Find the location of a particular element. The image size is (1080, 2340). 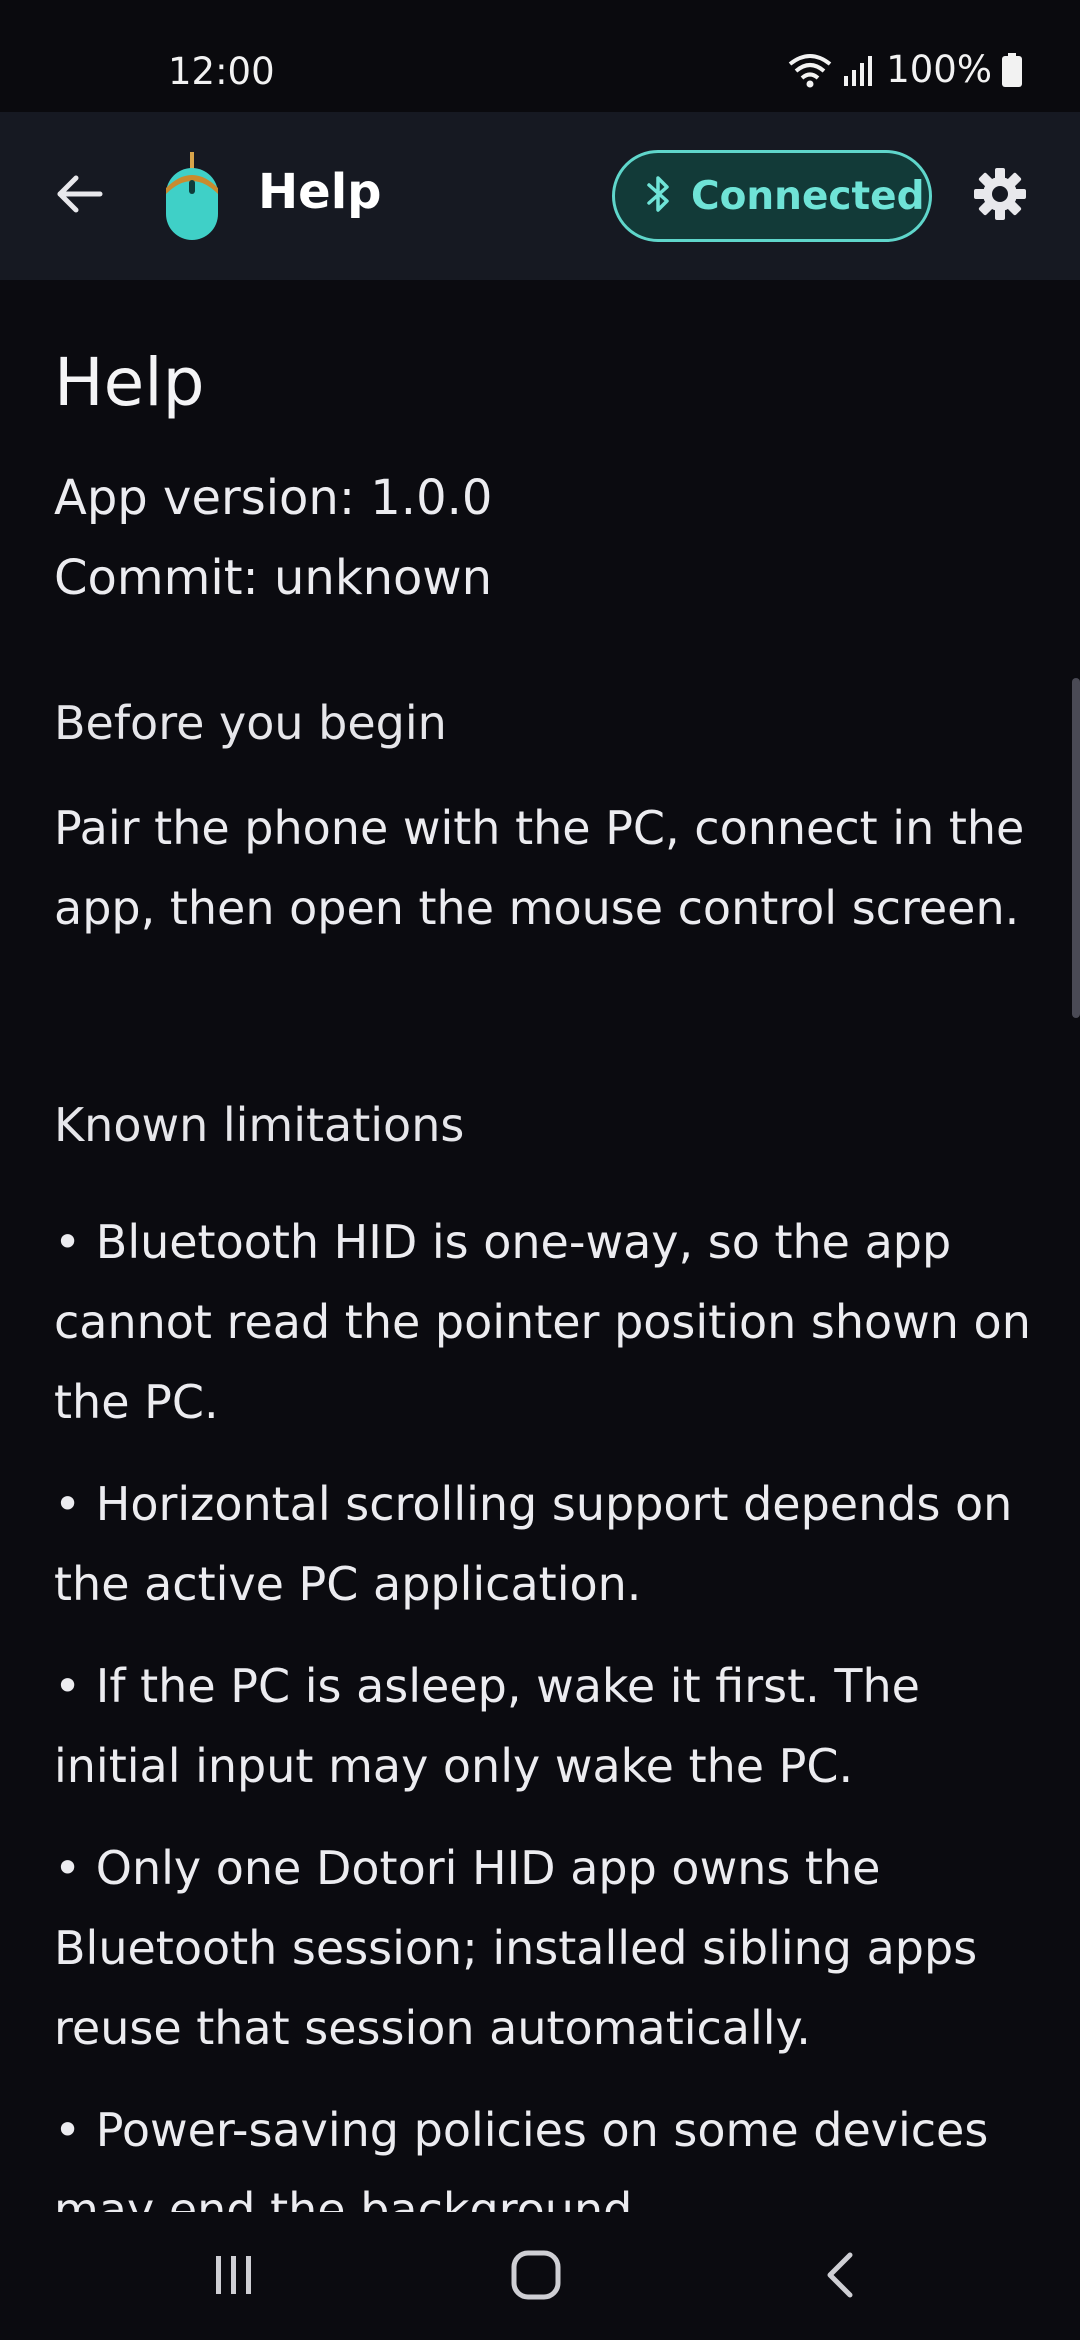

gear-icon is located at coordinates (1000, 196).